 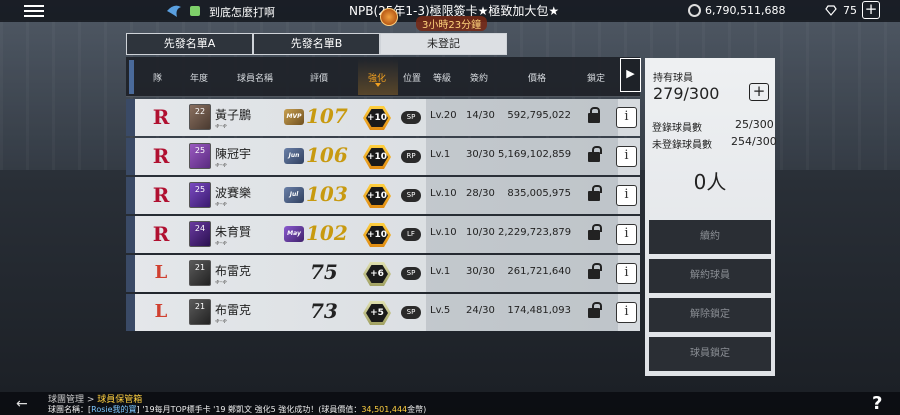 What do you see at coordinates (294, 117) in the screenshot?
I see `rating-badge-icon: MVP` at bounding box center [294, 117].